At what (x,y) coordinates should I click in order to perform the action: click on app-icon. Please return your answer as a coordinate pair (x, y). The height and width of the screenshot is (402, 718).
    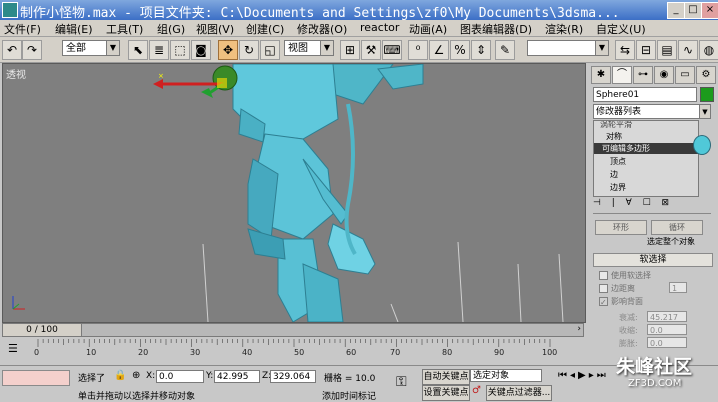
    Looking at the image, I should click on (10, 10).